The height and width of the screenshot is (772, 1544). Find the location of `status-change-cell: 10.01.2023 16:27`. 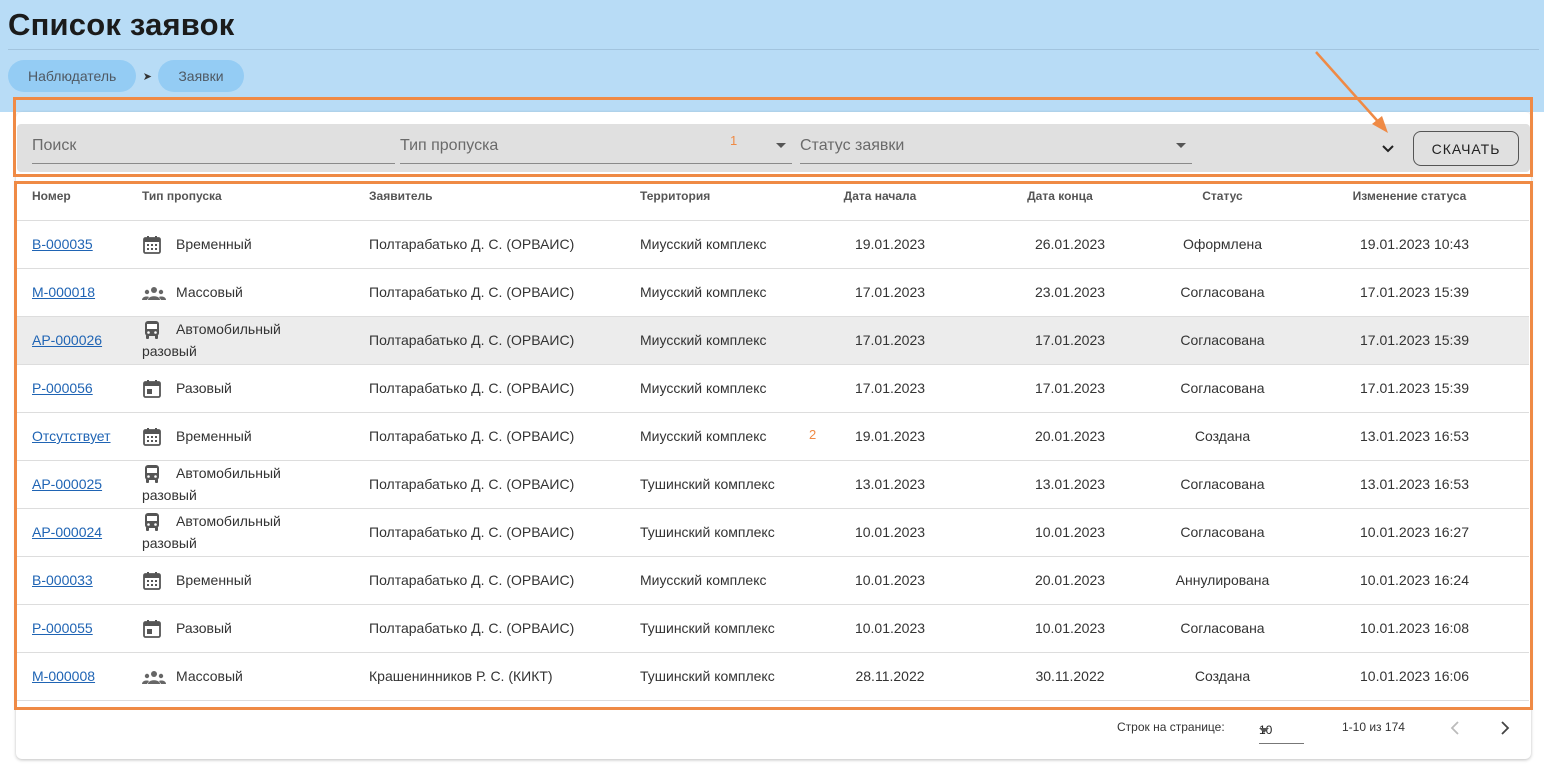

status-change-cell: 10.01.2023 16:27 is located at coordinates (1409, 532).